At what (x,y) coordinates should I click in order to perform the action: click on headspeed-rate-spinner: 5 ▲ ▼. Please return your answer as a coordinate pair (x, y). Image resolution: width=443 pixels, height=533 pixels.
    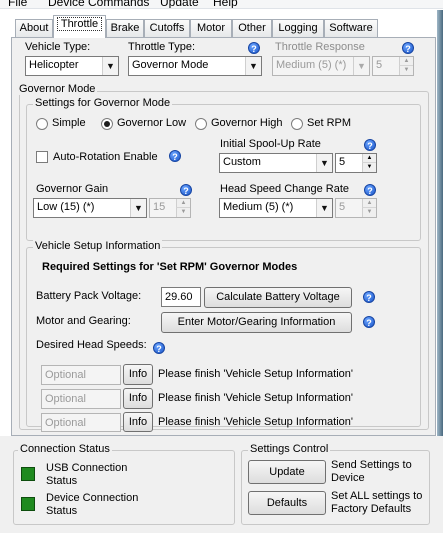
    Looking at the image, I should click on (356, 208).